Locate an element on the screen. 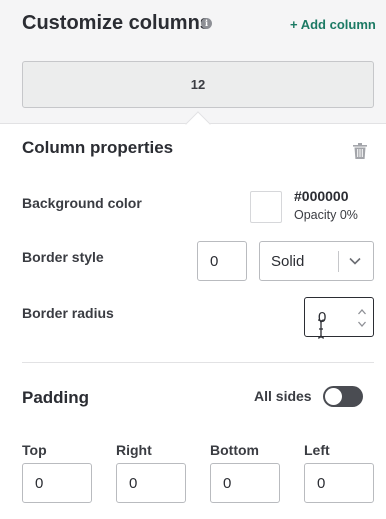 The height and width of the screenshot is (519, 386). border-radius-label: Border radius is located at coordinates (68, 313).